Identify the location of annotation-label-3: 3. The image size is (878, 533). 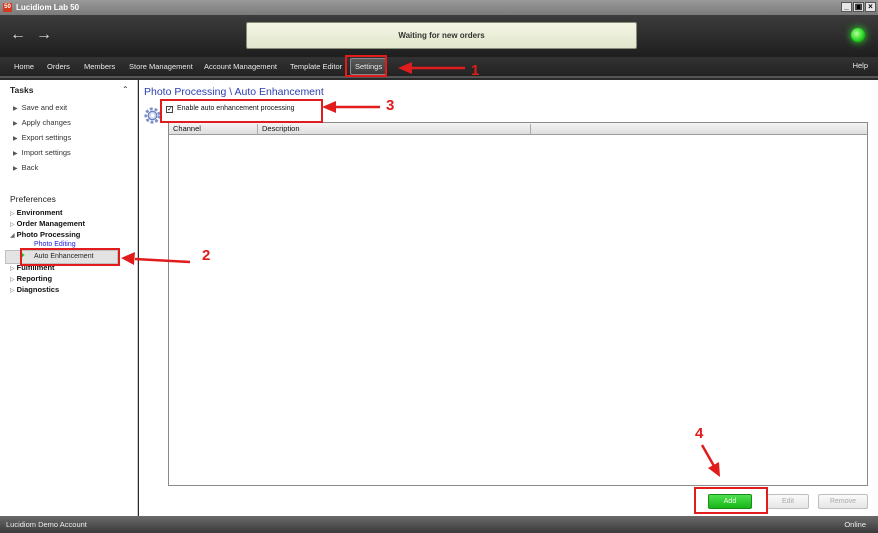
(390, 105).